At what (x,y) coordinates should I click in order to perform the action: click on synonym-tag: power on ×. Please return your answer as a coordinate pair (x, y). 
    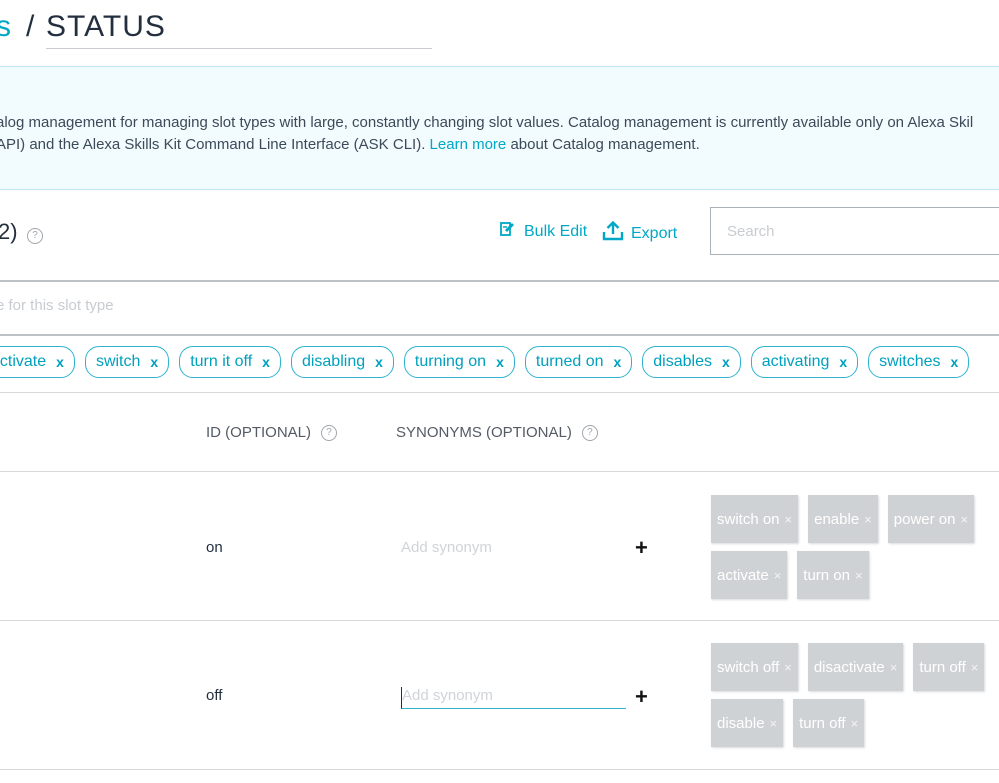
    Looking at the image, I should click on (931, 519).